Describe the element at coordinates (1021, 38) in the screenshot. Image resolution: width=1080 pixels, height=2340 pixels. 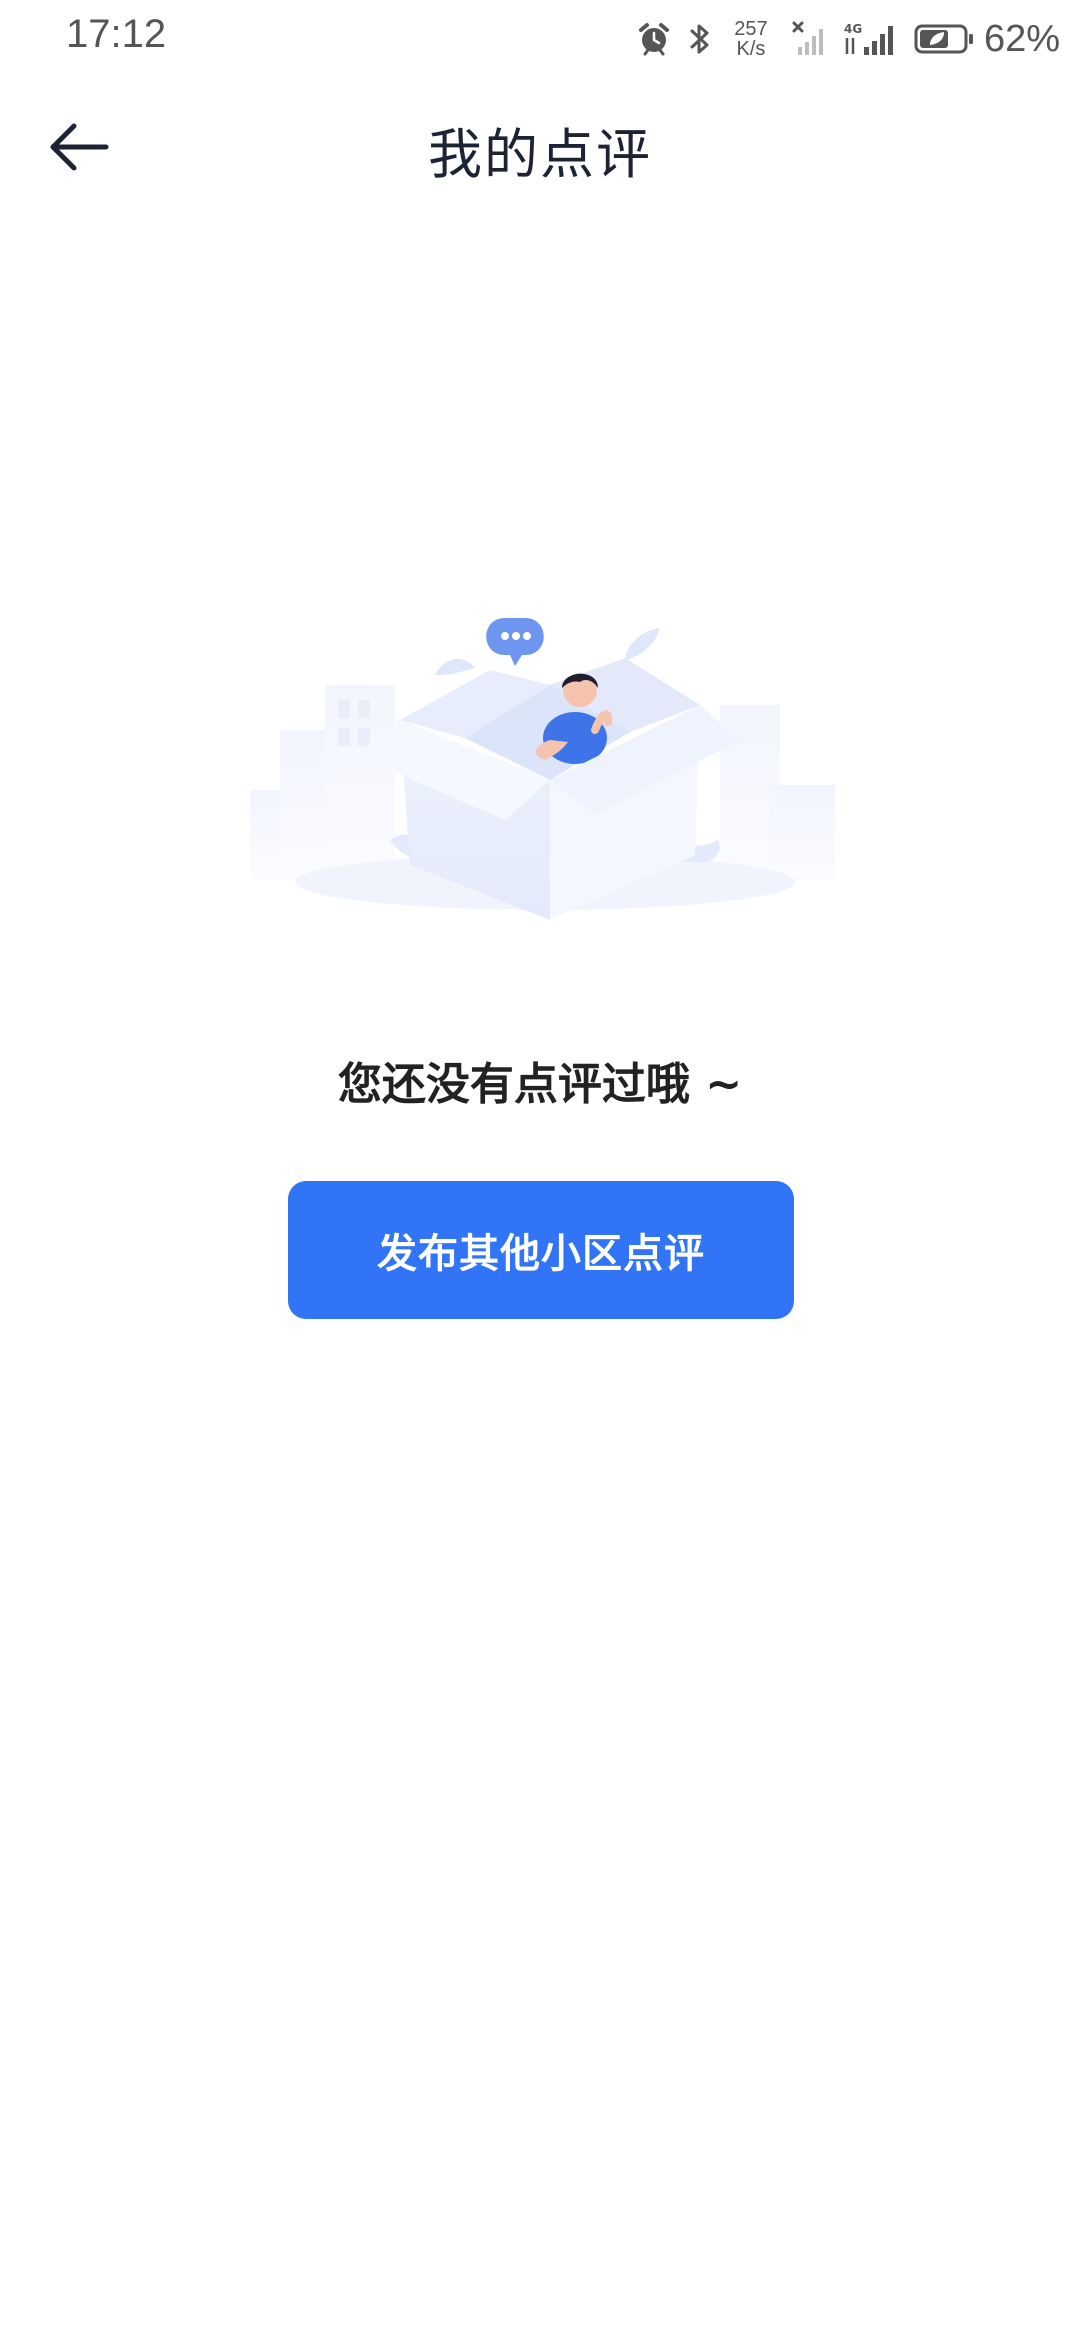
I see `battery-percent: 62%` at that location.